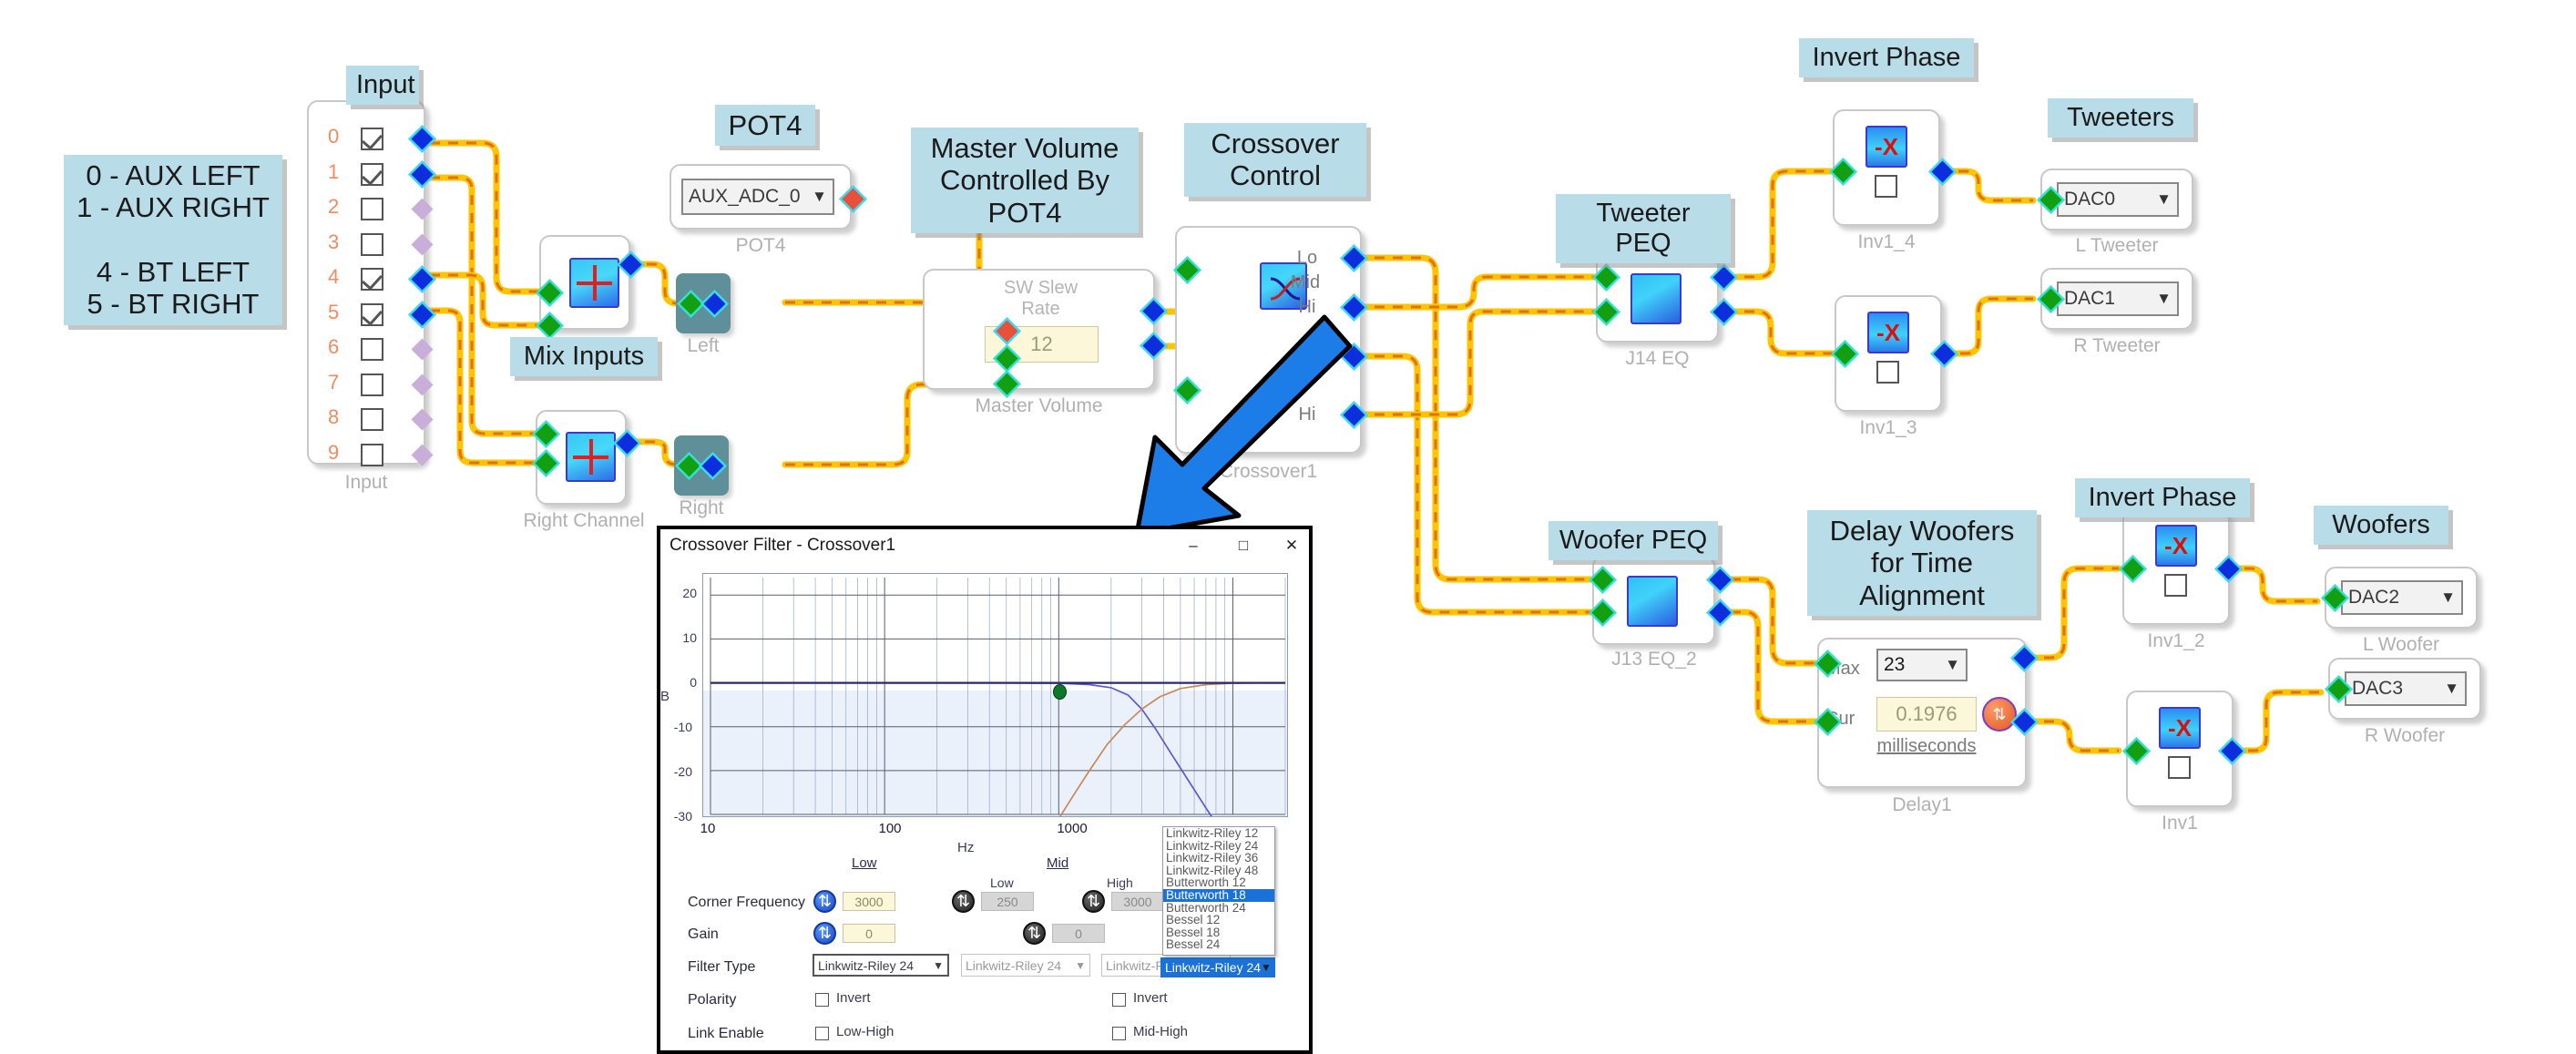 The height and width of the screenshot is (1054, 2576). I want to click on input-row-index-2: 2, so click(334, 206).